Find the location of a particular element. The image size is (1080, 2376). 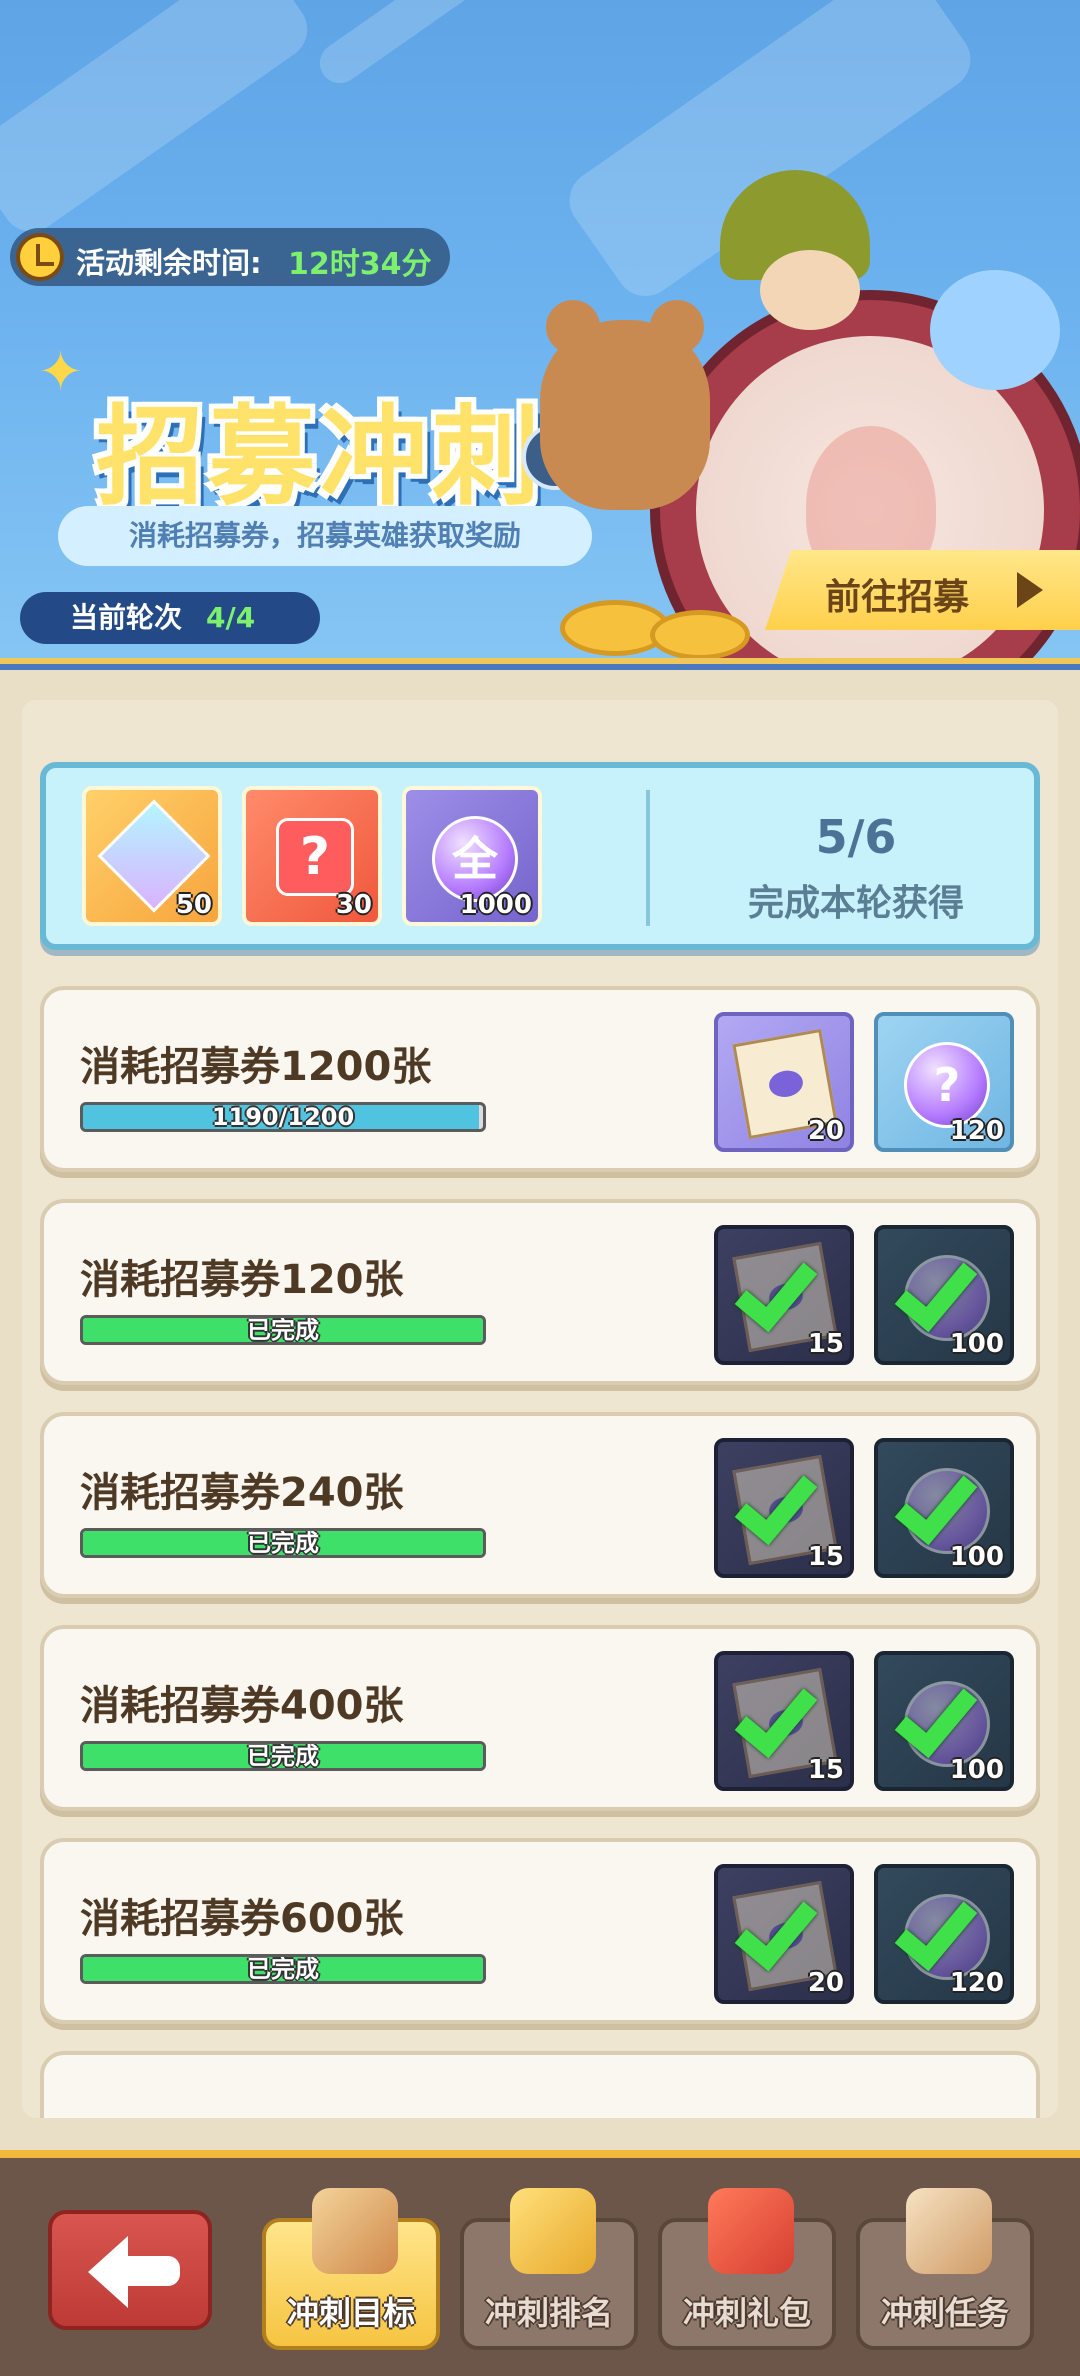

tab-sprint-gift: 冲刺礼包 is located at coordinates (747, 2269).